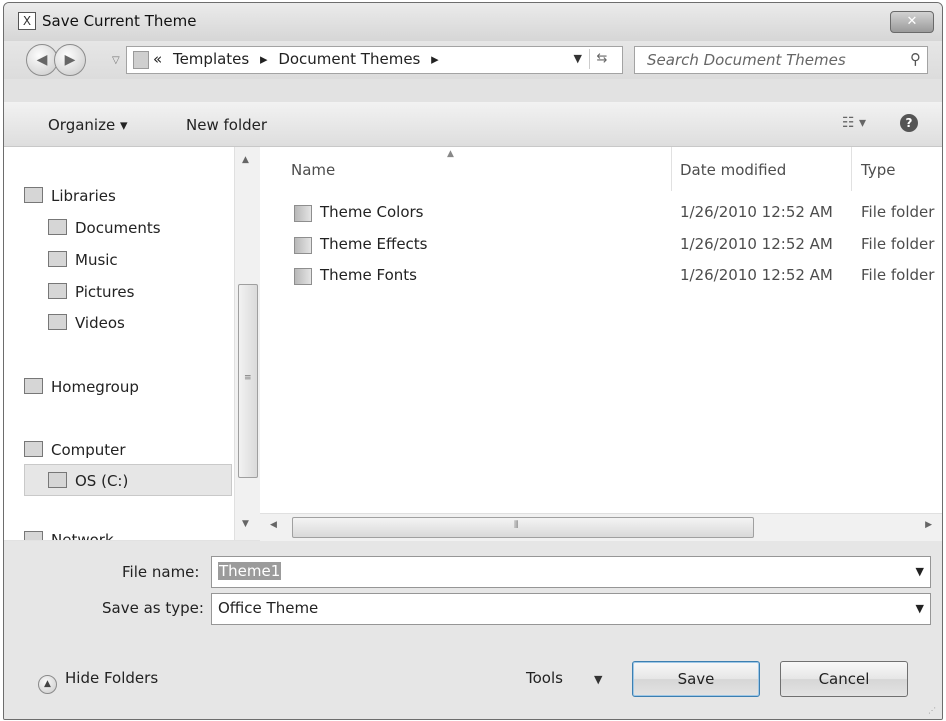  Describe the element at coordinates (47, 684) in the screenshot. I see `collapse-icon: ▲` at that location.